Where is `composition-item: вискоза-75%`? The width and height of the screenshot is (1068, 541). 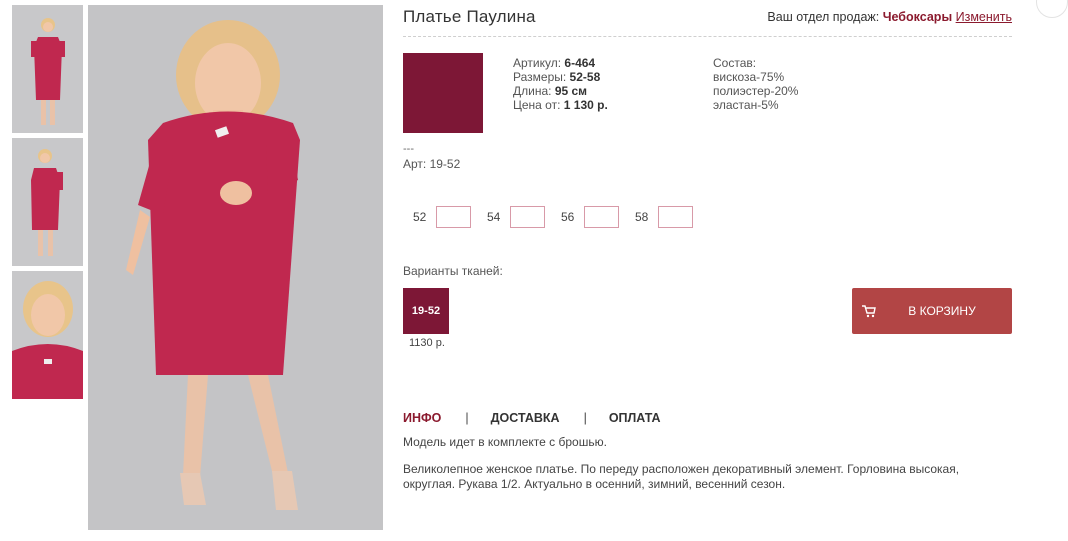 composition-item: вискоза-75% is located at coordinates (749, 77).